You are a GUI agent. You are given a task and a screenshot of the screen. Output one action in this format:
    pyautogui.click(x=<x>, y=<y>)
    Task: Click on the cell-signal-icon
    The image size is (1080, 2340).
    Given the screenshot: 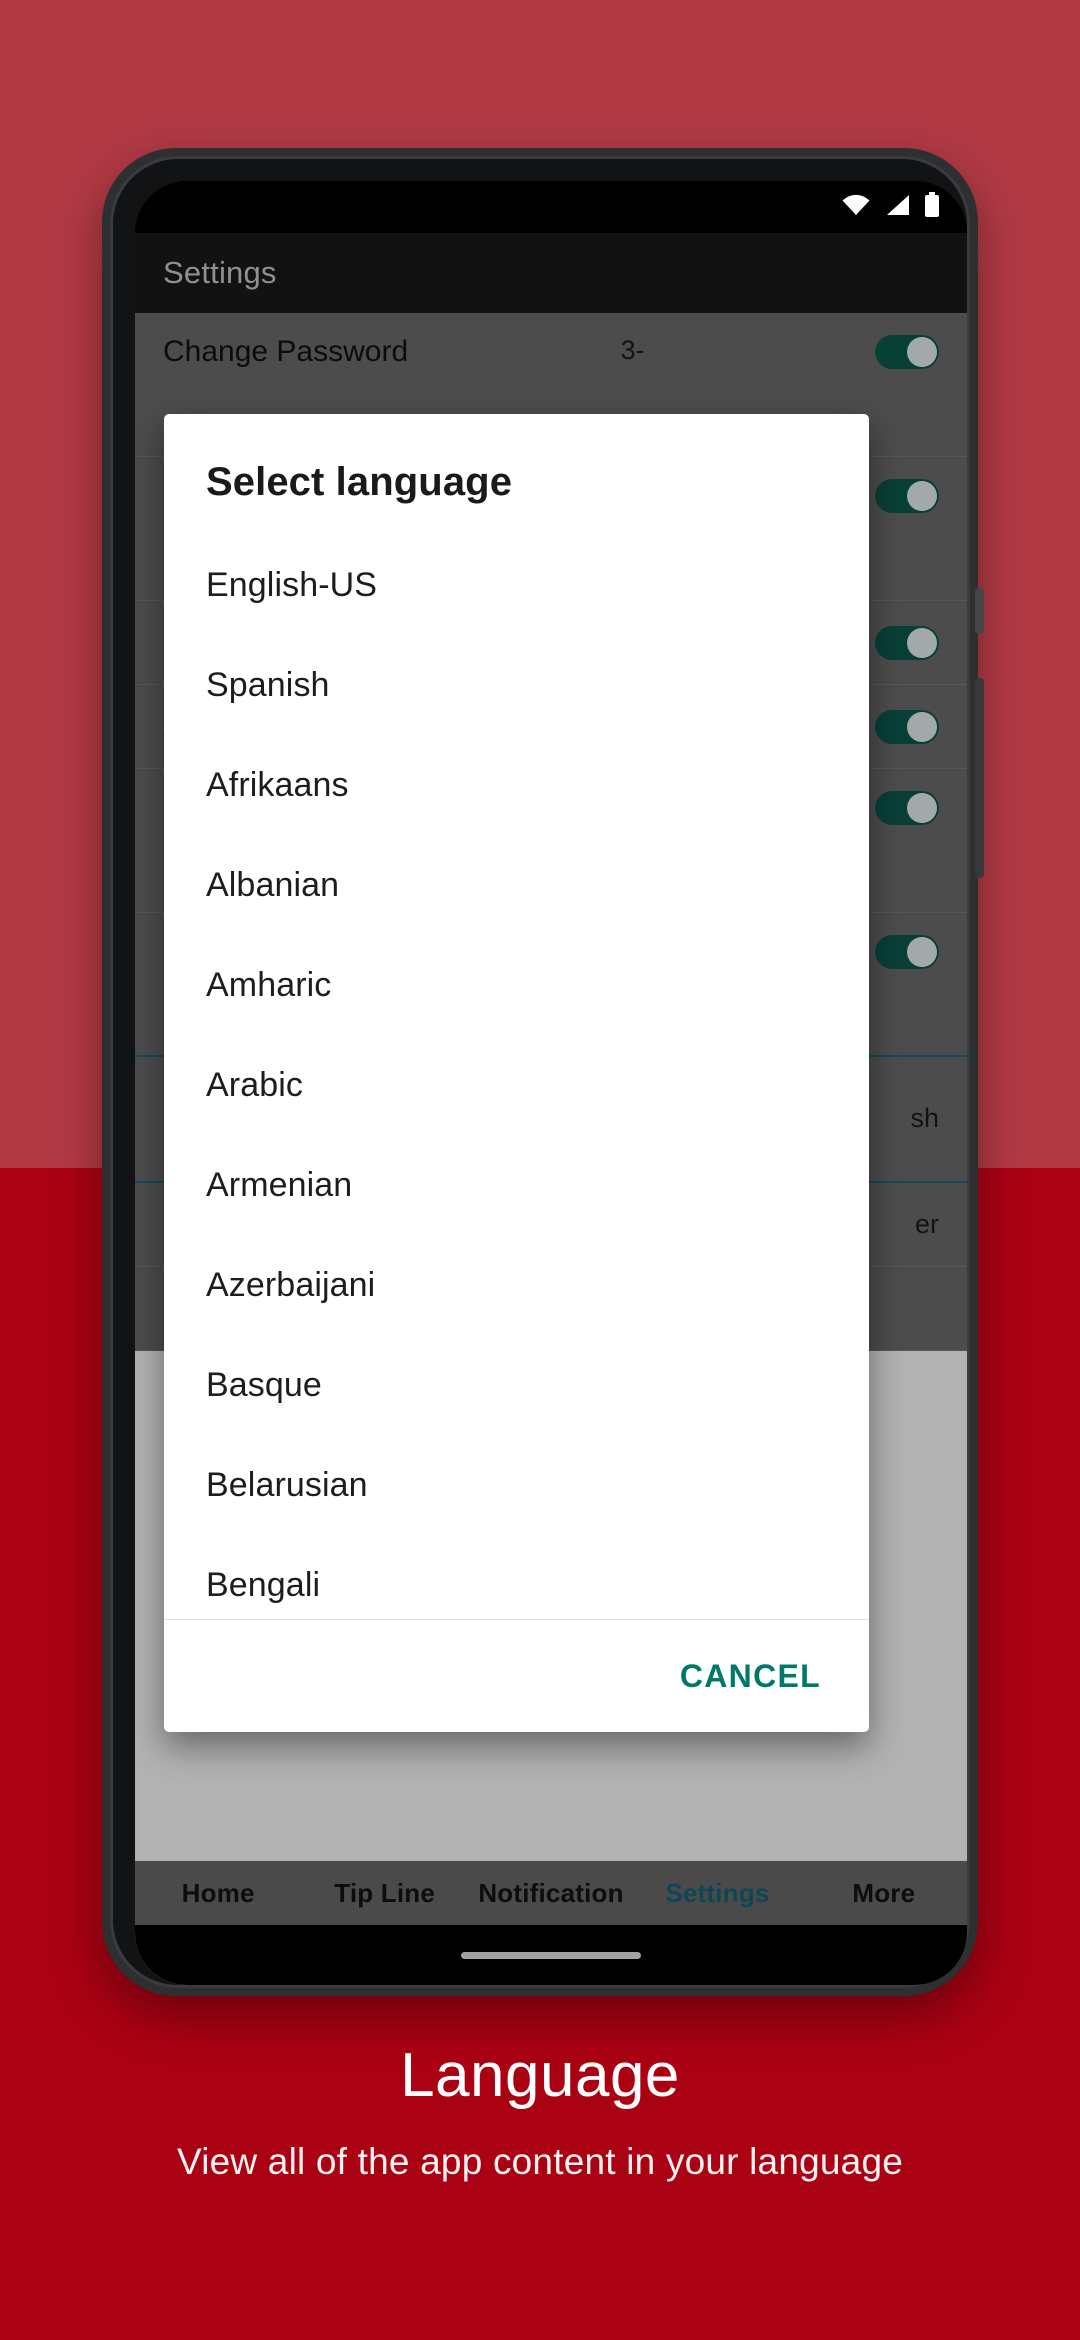 What is the action you would take?
    pyautogui.click(x=897, y=207)
    